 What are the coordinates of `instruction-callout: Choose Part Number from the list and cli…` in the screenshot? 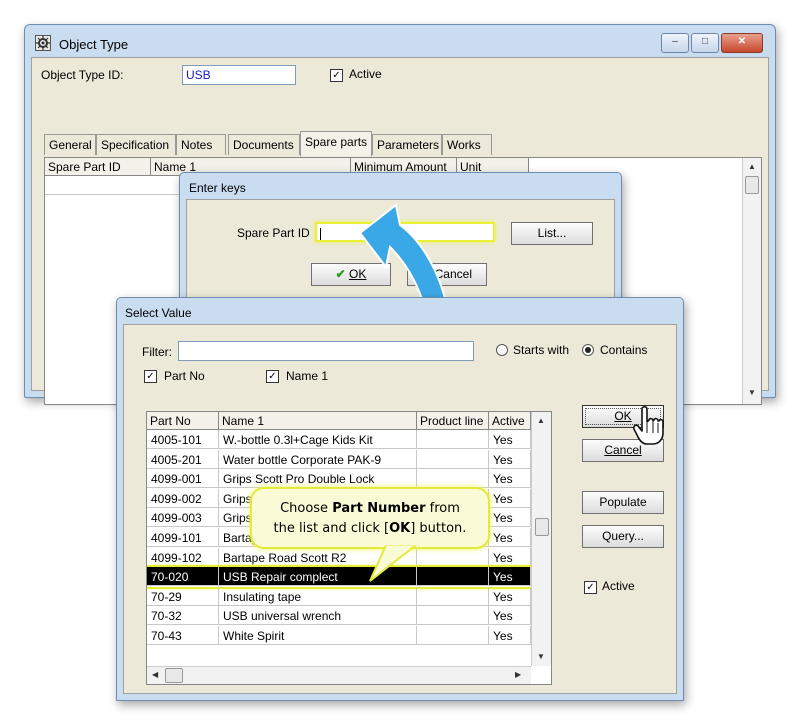 It's located at (370, 518).